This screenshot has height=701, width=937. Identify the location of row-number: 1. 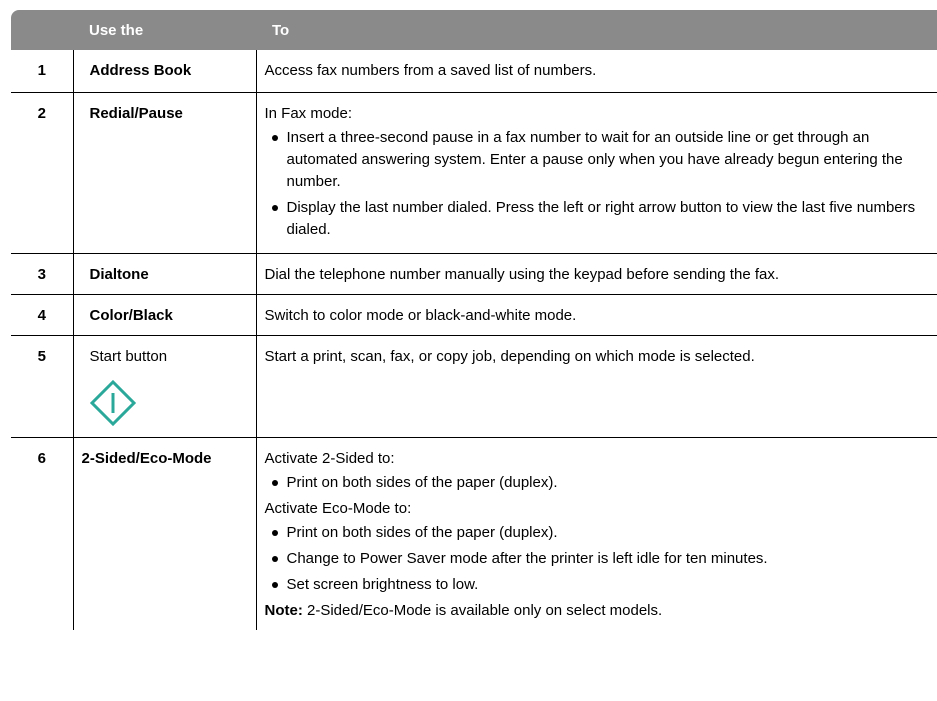
(41, 70).